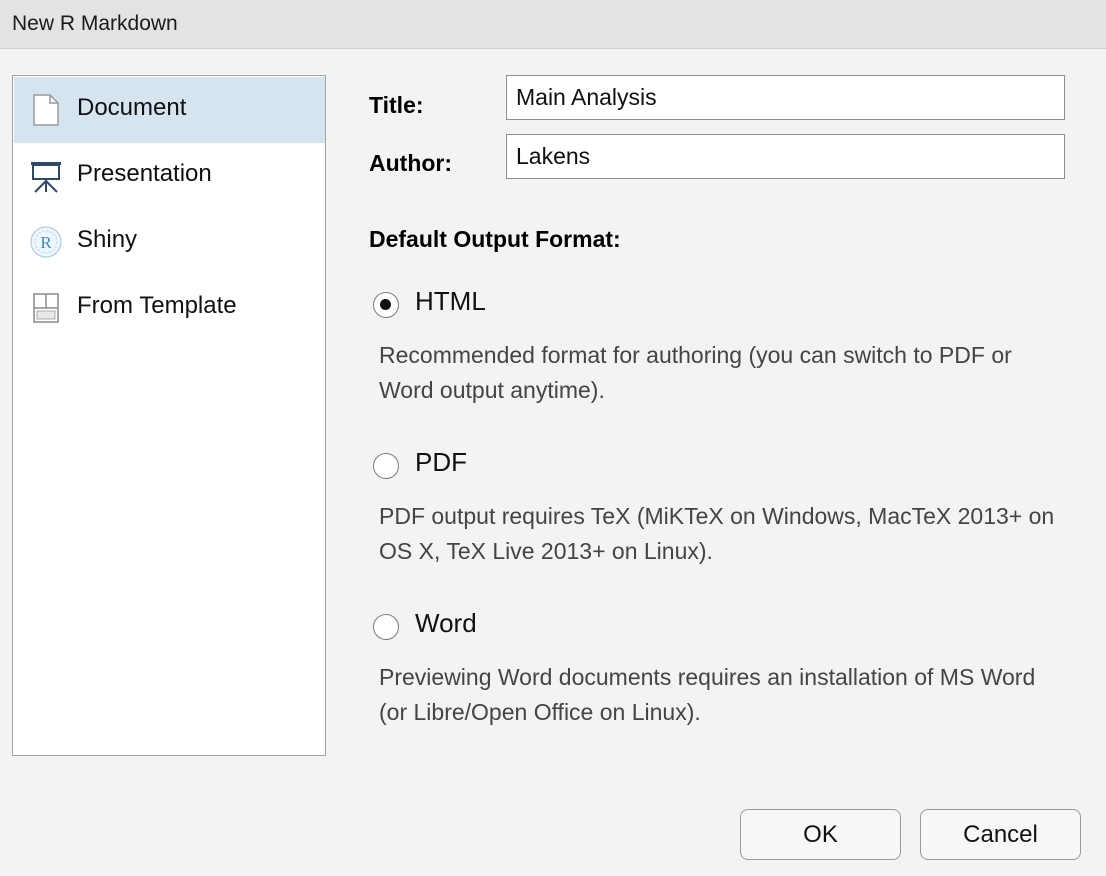  I want to click on presentation-icon, so click(46, 176).